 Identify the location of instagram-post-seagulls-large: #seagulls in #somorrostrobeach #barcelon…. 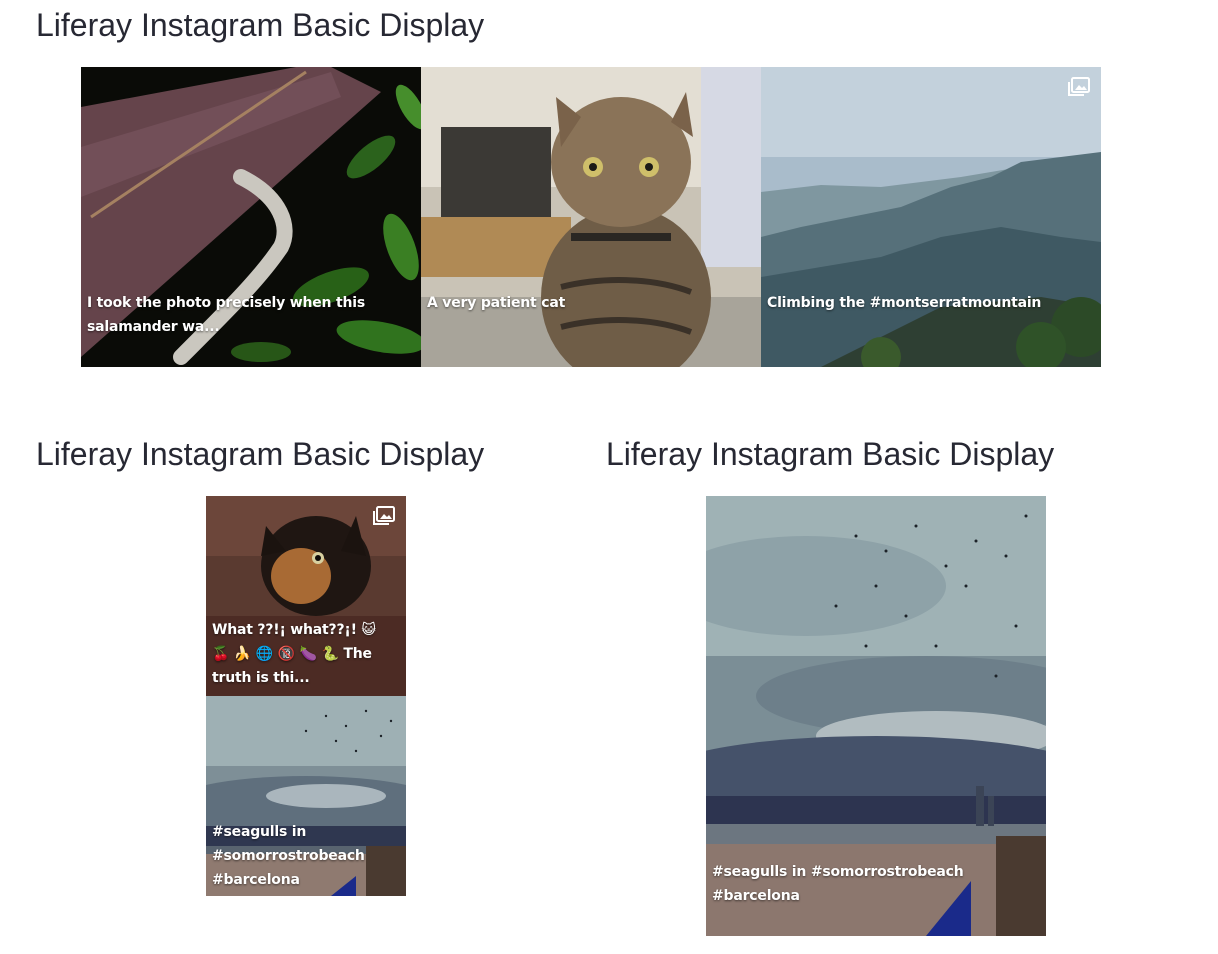
(876, 716).